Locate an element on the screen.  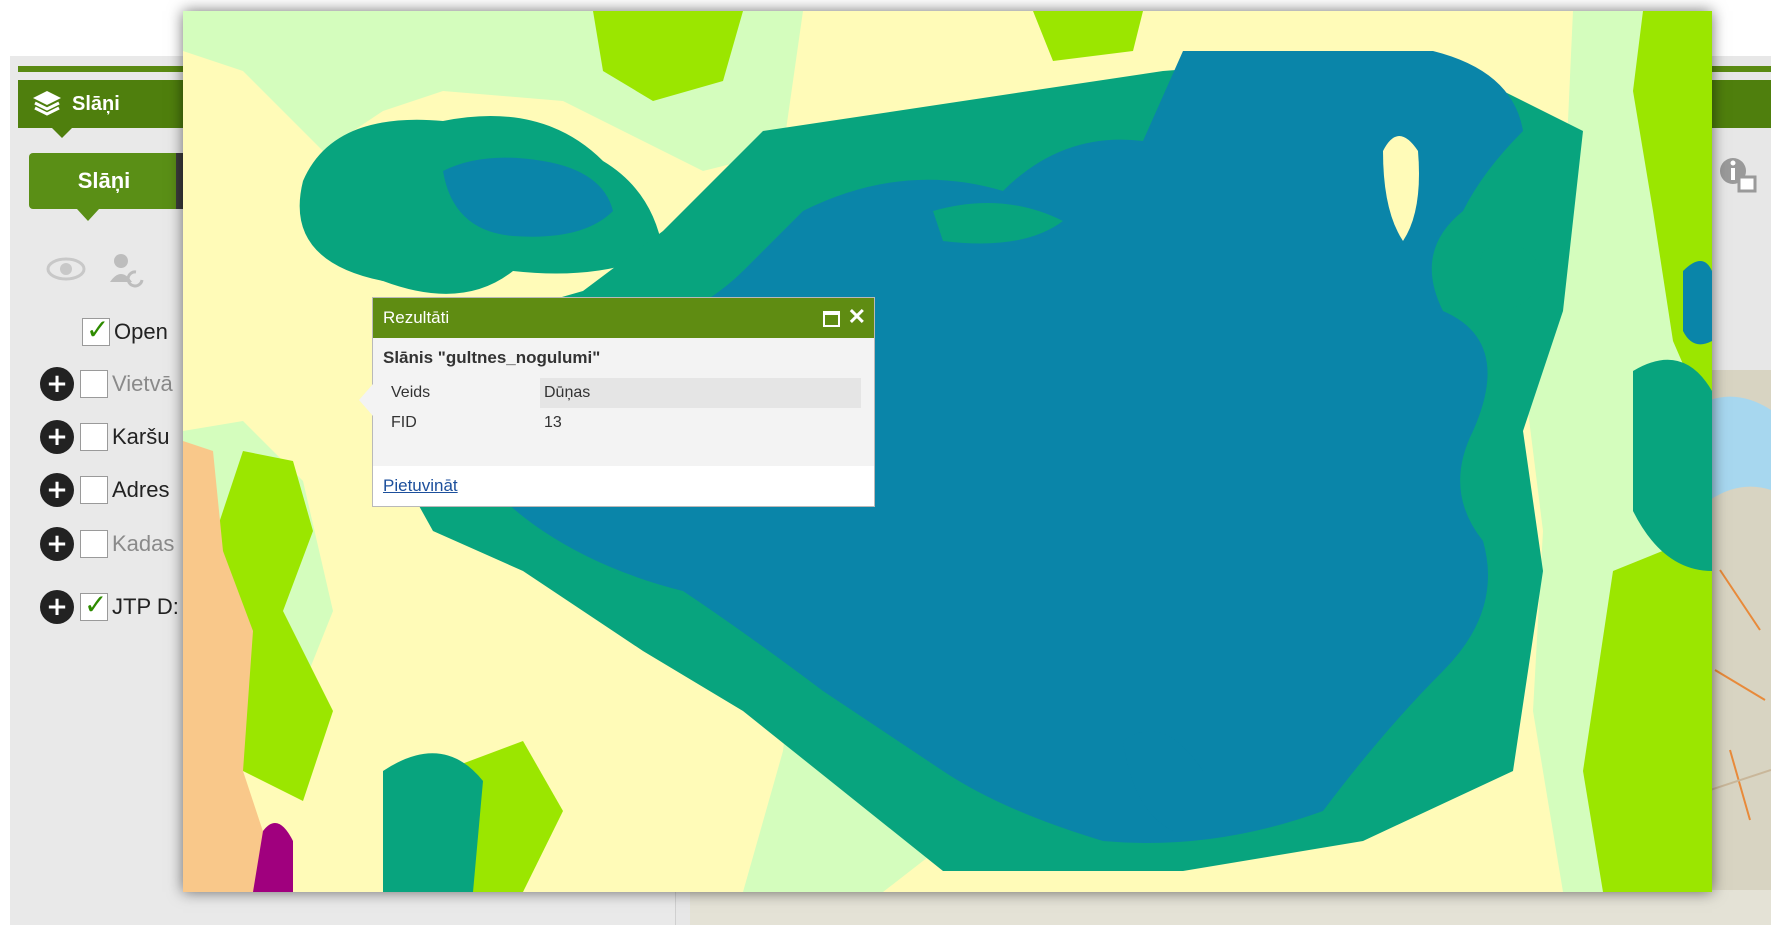
table-row: FID 13 is located at coordinates (624, 423).